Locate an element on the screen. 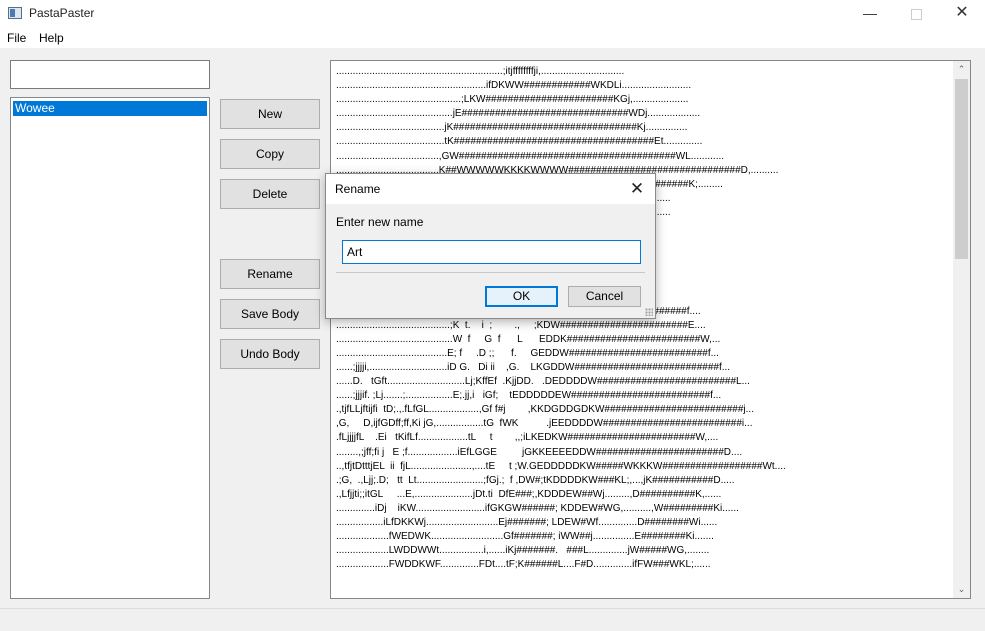  dialog-title: Rename is located at coordinates (358, 189).